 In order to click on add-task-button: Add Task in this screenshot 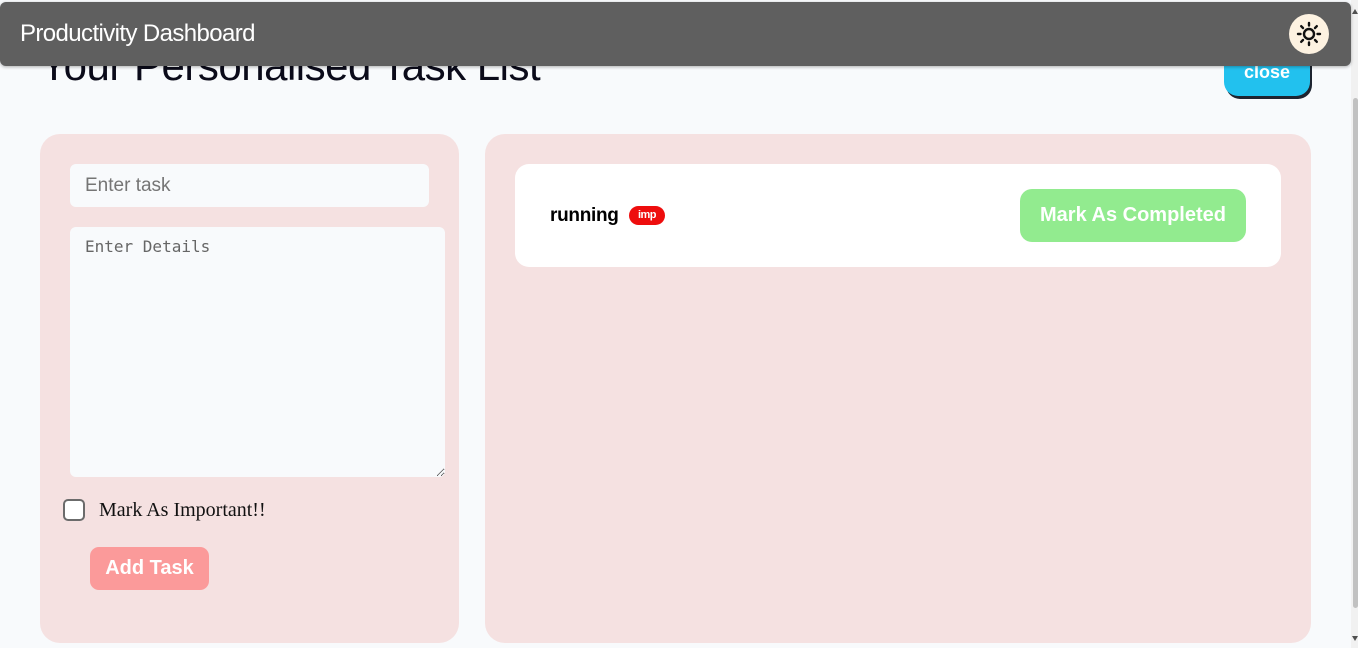, I will do `click(149, 568)`.